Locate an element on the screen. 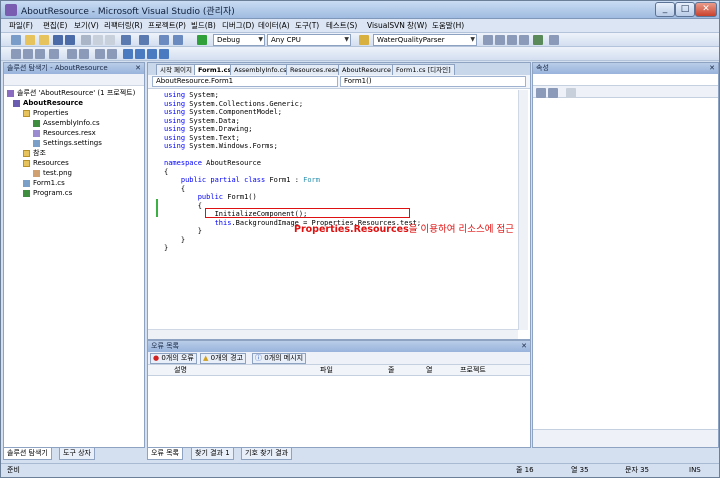 This screenshot has width=720, height=478. tab-find-results: 찾기 결과 1 is located at coordinates (212, 454).